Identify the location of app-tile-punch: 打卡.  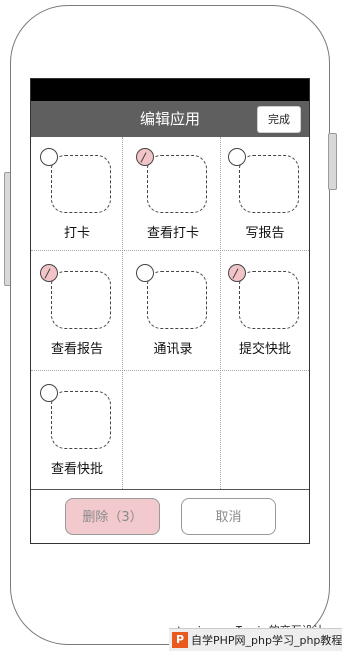
(77, 195).